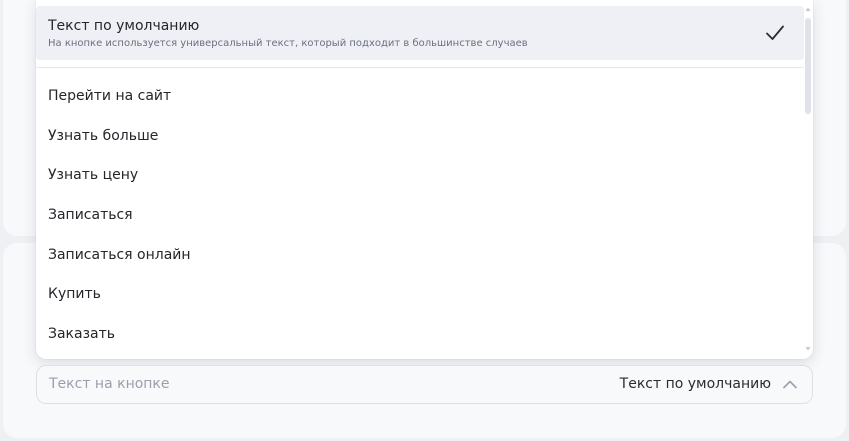  I want to click on check-icon, so click(775, 32).